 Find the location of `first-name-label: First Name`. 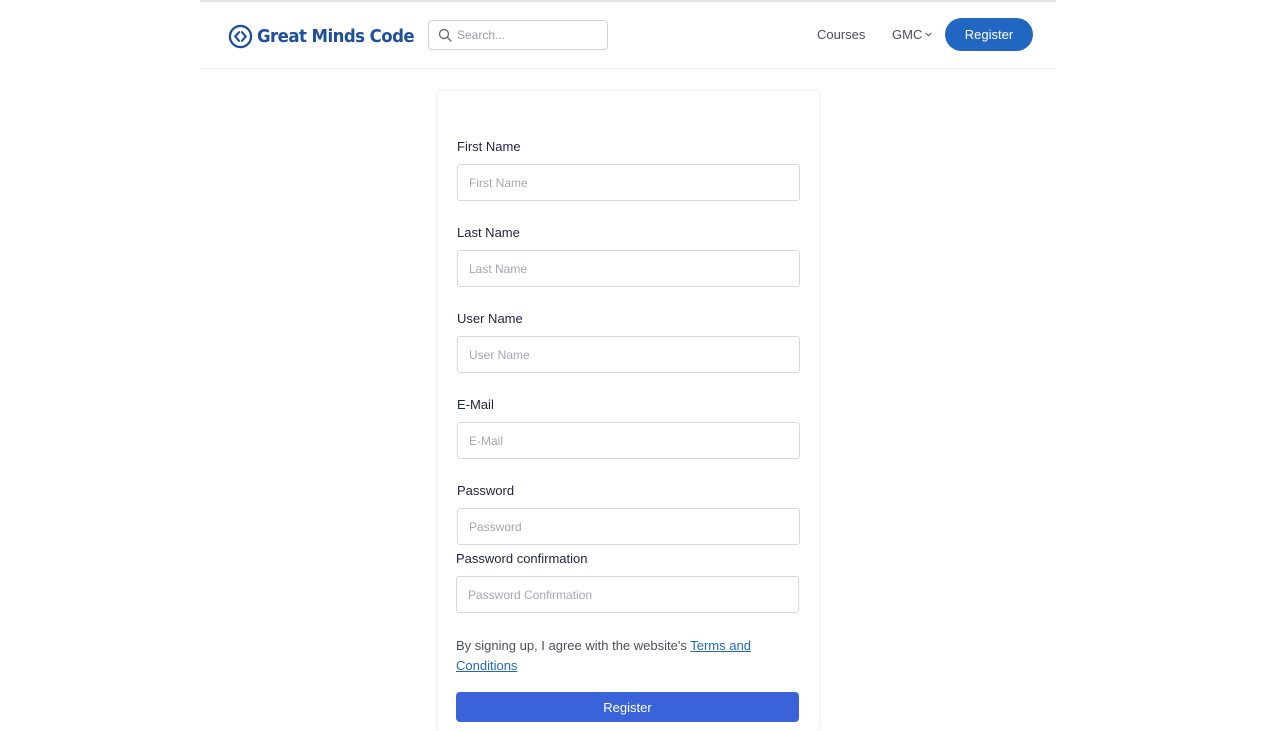

first-name-label: First Name is located at coordinates (489, 146).